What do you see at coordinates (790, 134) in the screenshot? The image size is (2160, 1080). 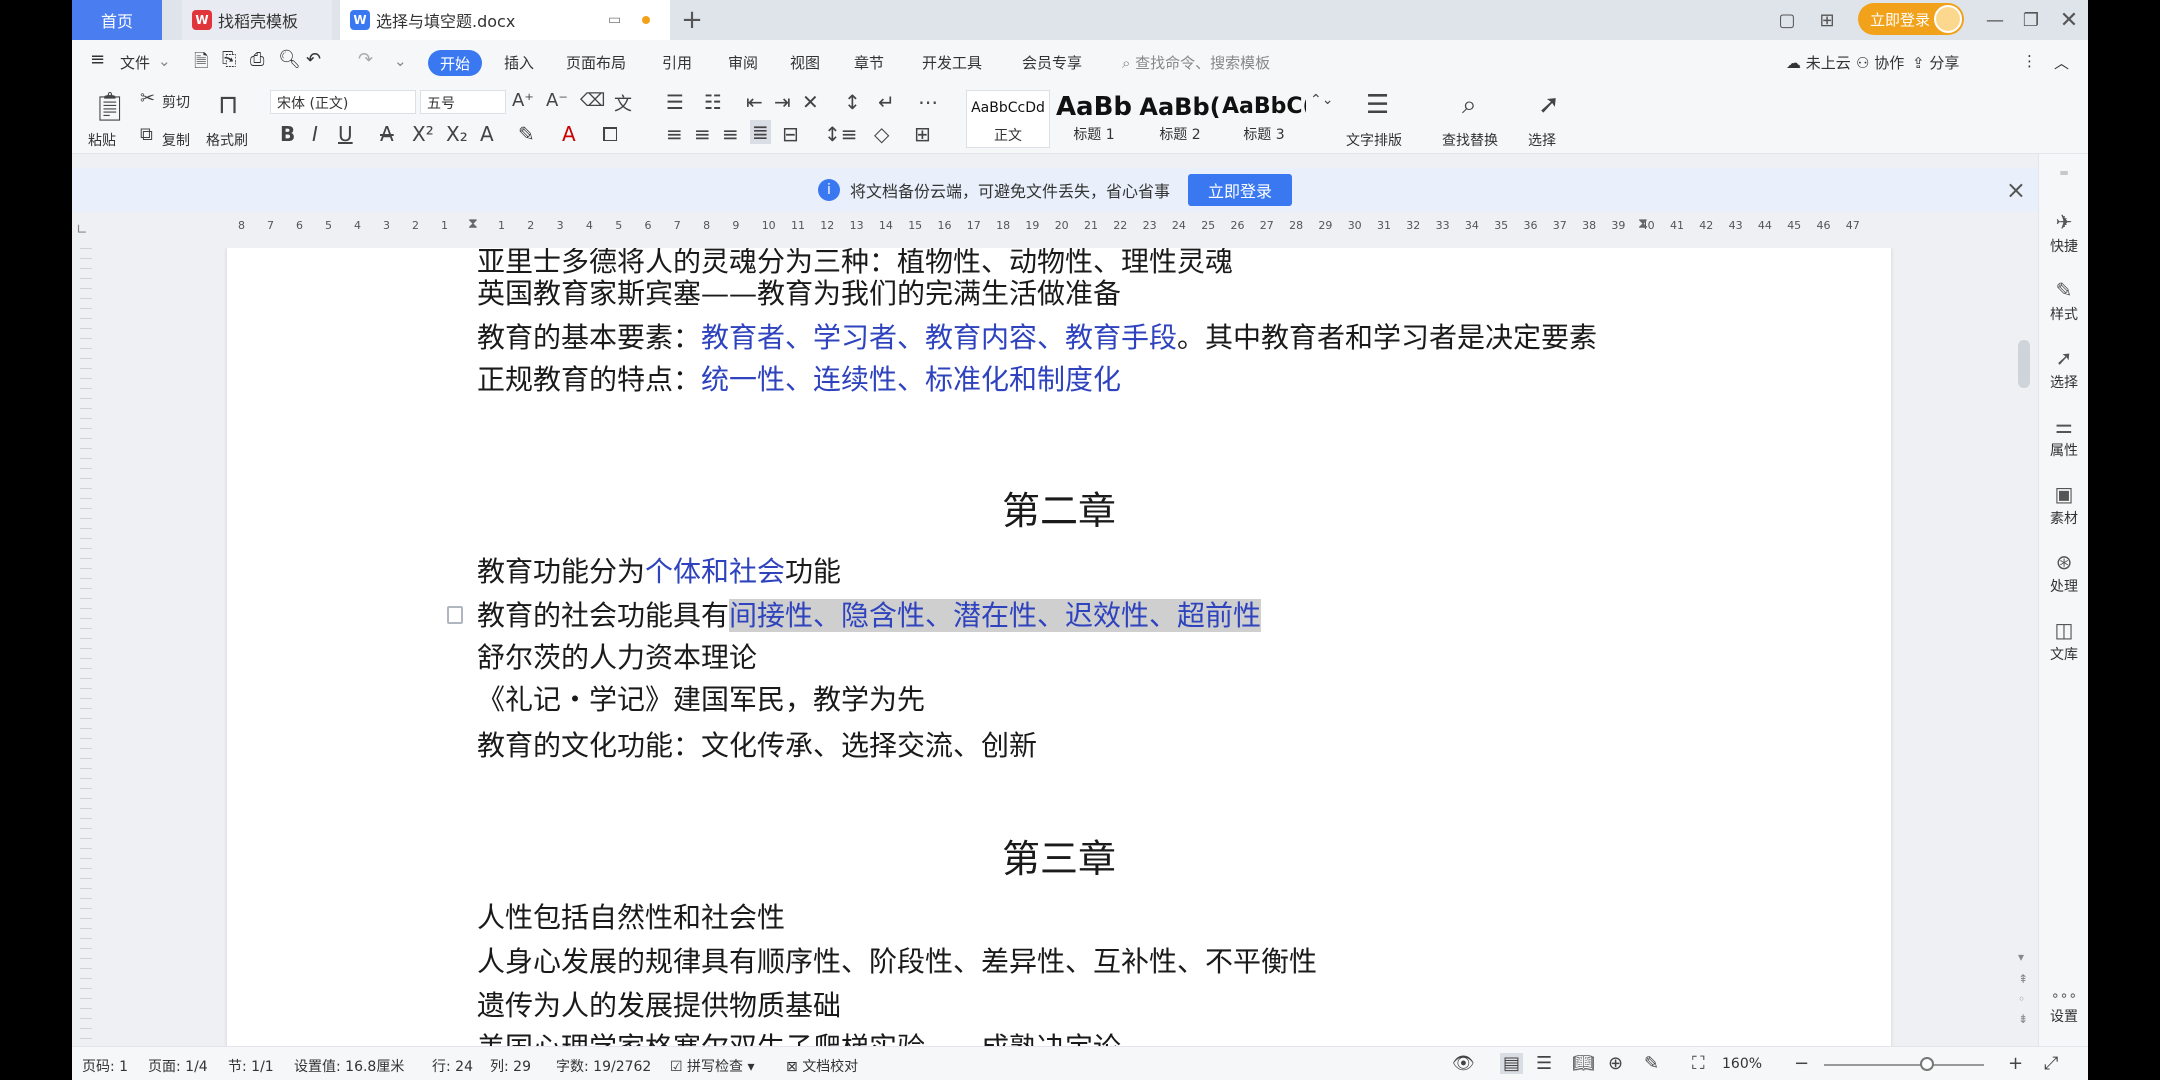 I see `distribute-icon: ⊟` at bounding box center [790, 134].